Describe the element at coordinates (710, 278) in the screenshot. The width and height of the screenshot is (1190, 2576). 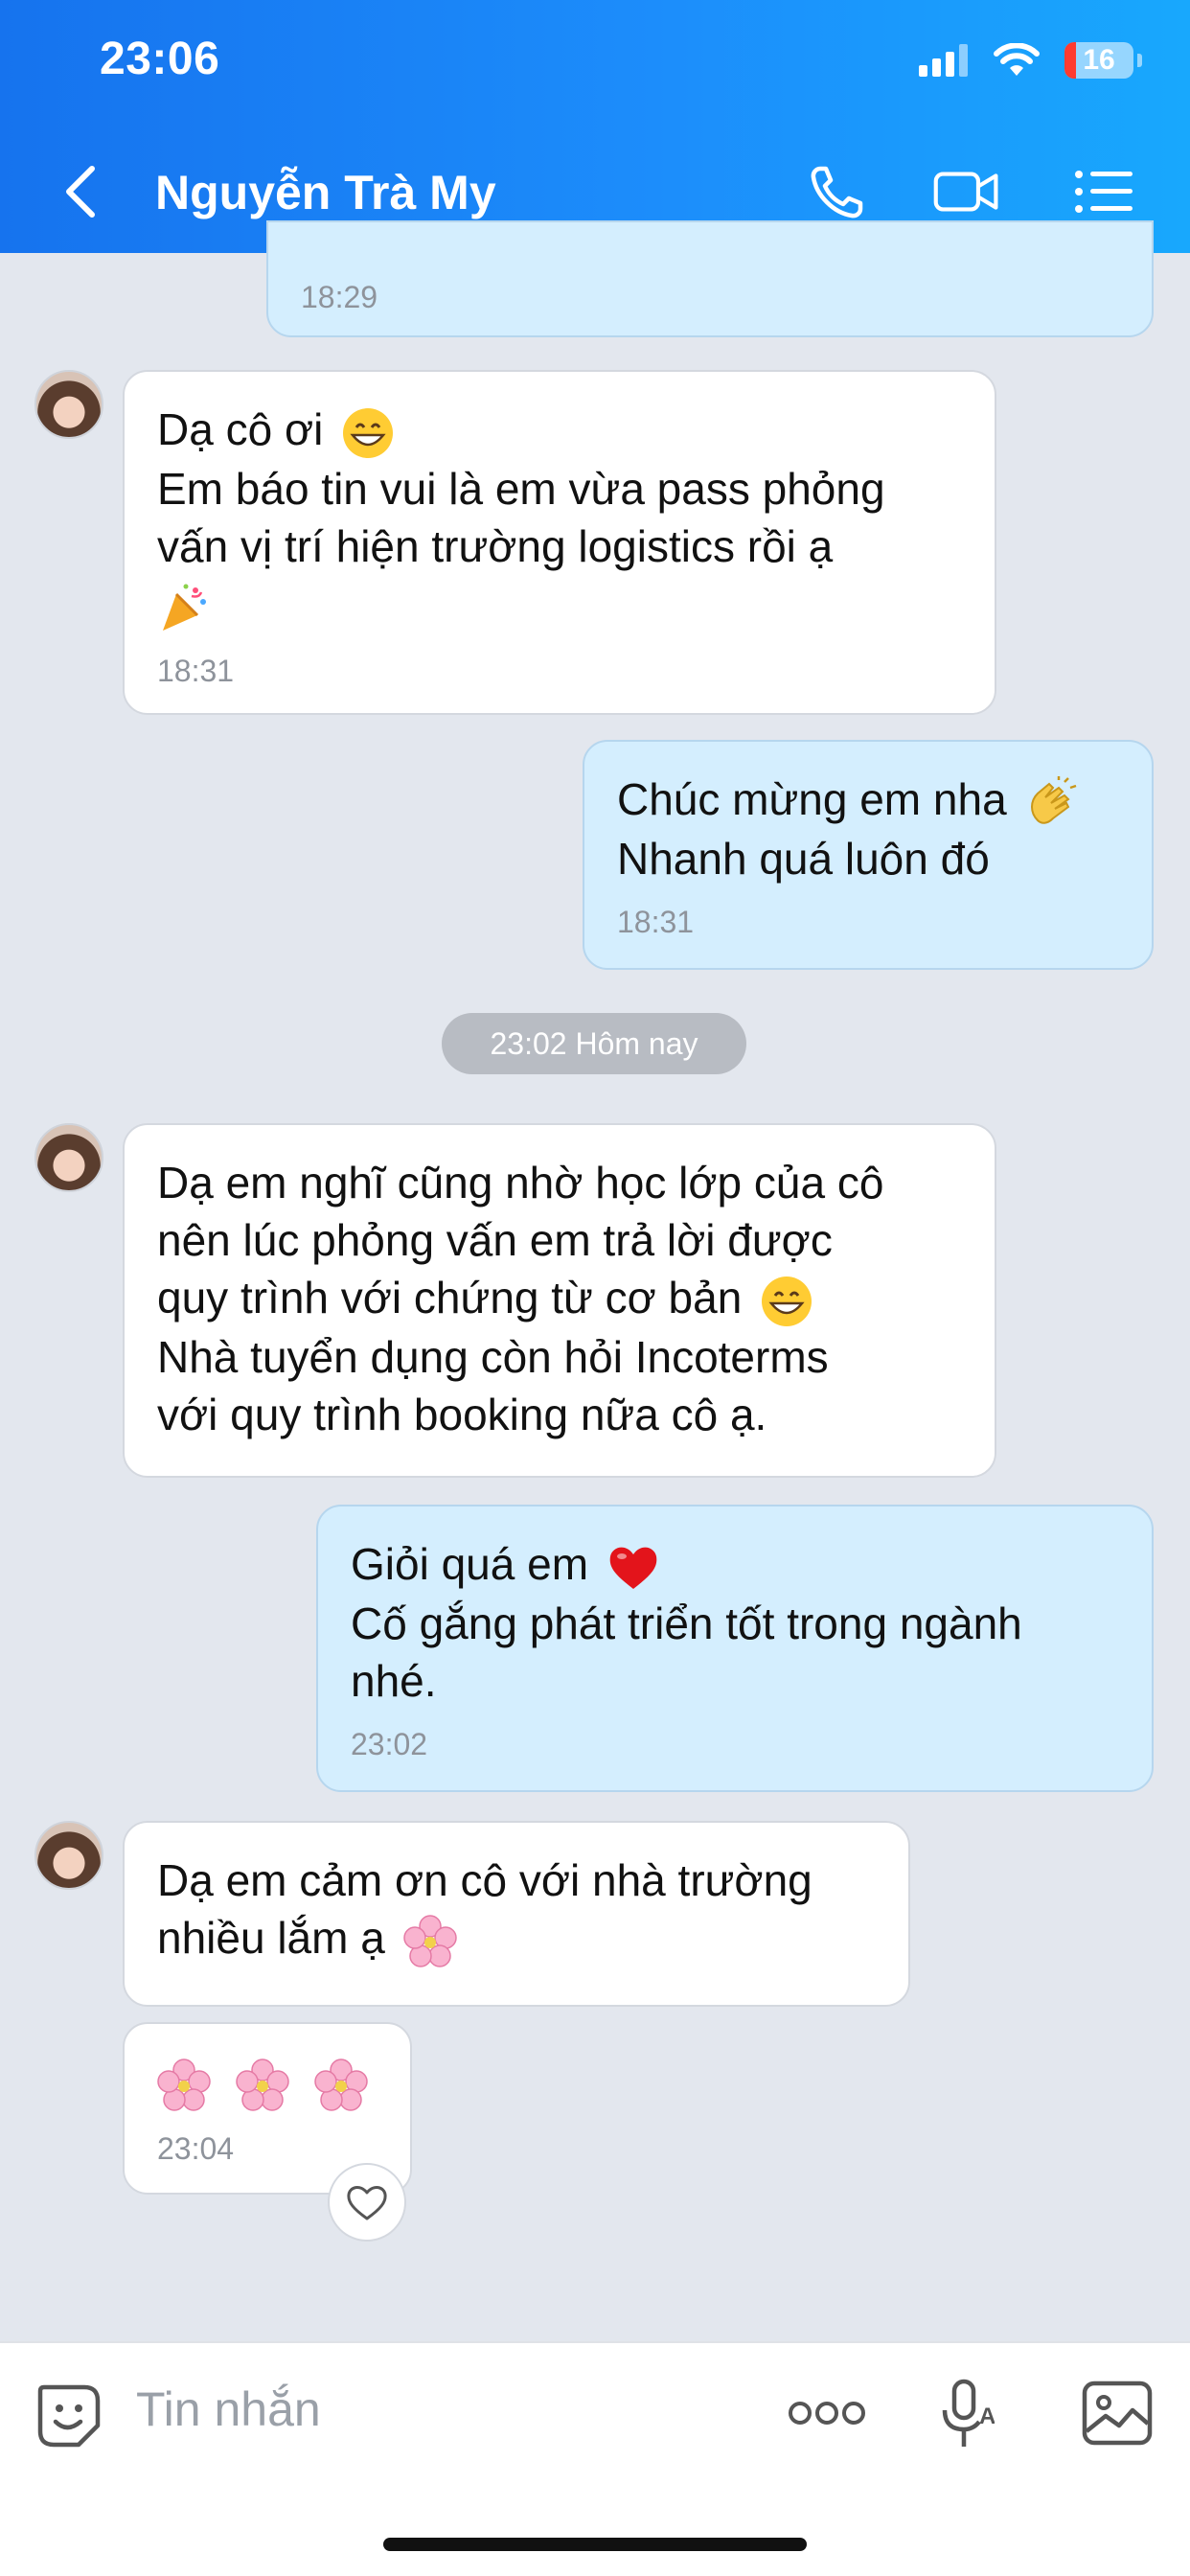
I see `outgoing-message: 18:29` at that location.